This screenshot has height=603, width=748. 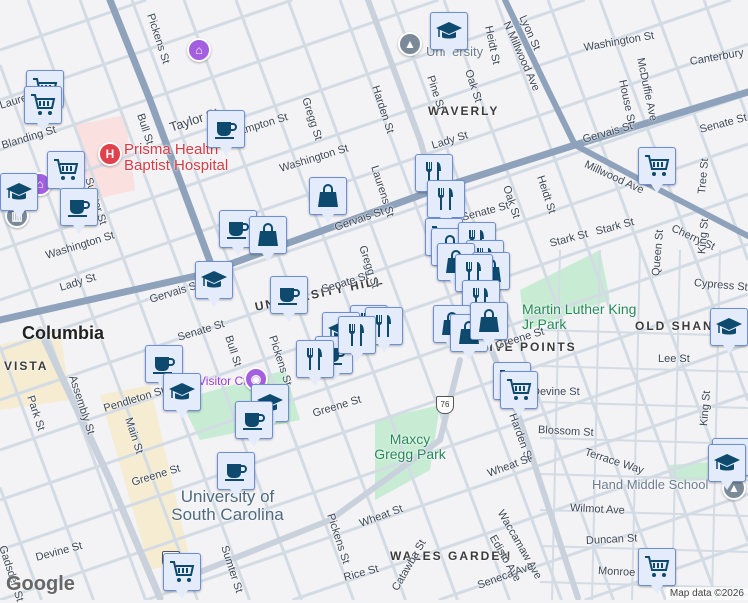 I want to click on usc-label: University of South Carolina, so click(x=227, y=506).